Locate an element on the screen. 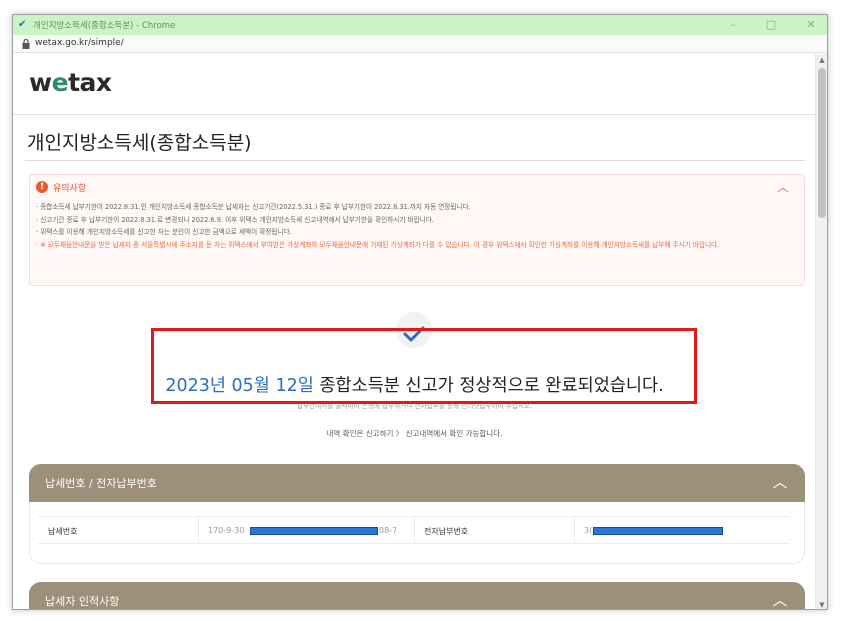 The height and width of the screenshot is (621, 851). panel-body: 납세번호 170-9-30 08-7 전자납부번호 3( is located at coordinates (417, 533).